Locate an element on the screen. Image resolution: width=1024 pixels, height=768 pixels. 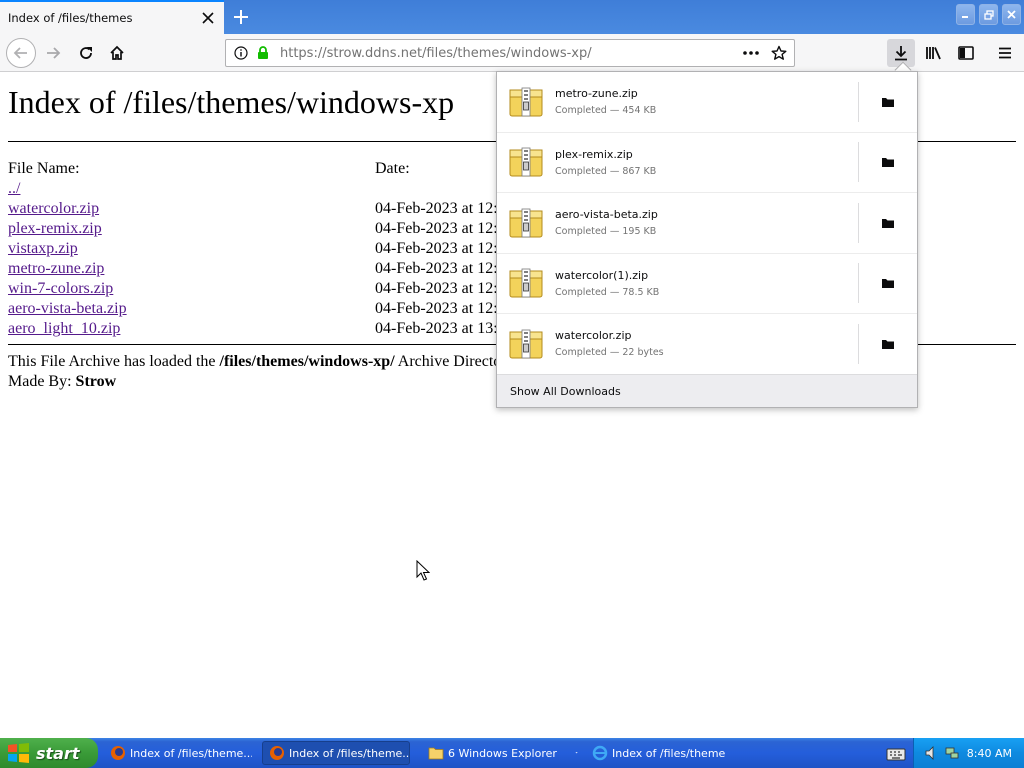
download-item: aero-vista-beta.zip Completed — 195 KB is located at coordinates (707, 223).